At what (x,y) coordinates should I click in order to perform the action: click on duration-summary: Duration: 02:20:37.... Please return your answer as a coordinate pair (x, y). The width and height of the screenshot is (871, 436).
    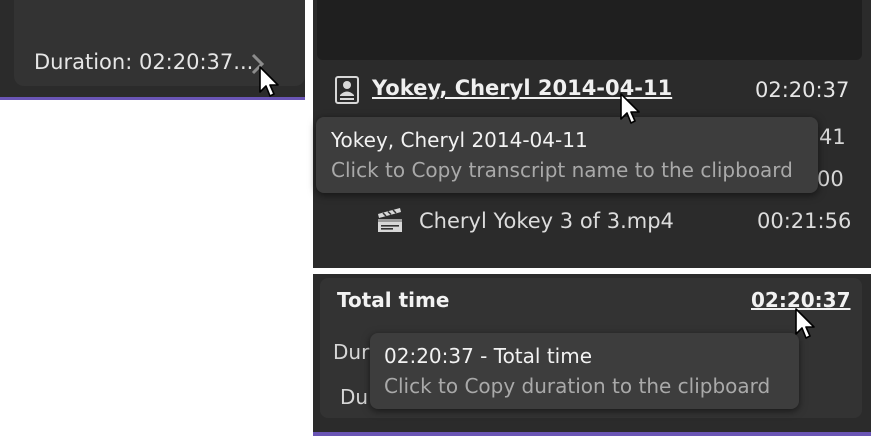
    Looking at the image, I should click on (144, 62).